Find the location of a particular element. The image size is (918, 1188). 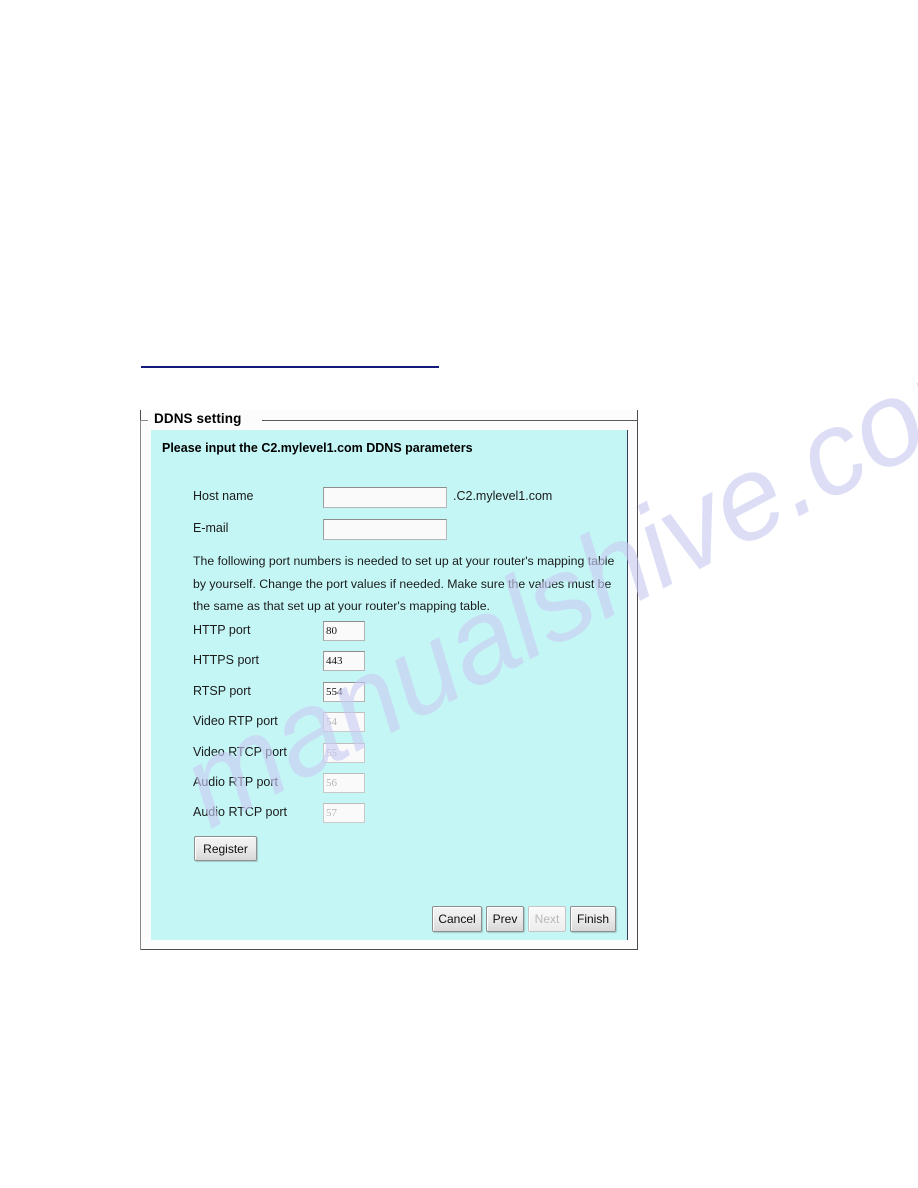

email-label: E-mail is located at coordinates (211, 528).